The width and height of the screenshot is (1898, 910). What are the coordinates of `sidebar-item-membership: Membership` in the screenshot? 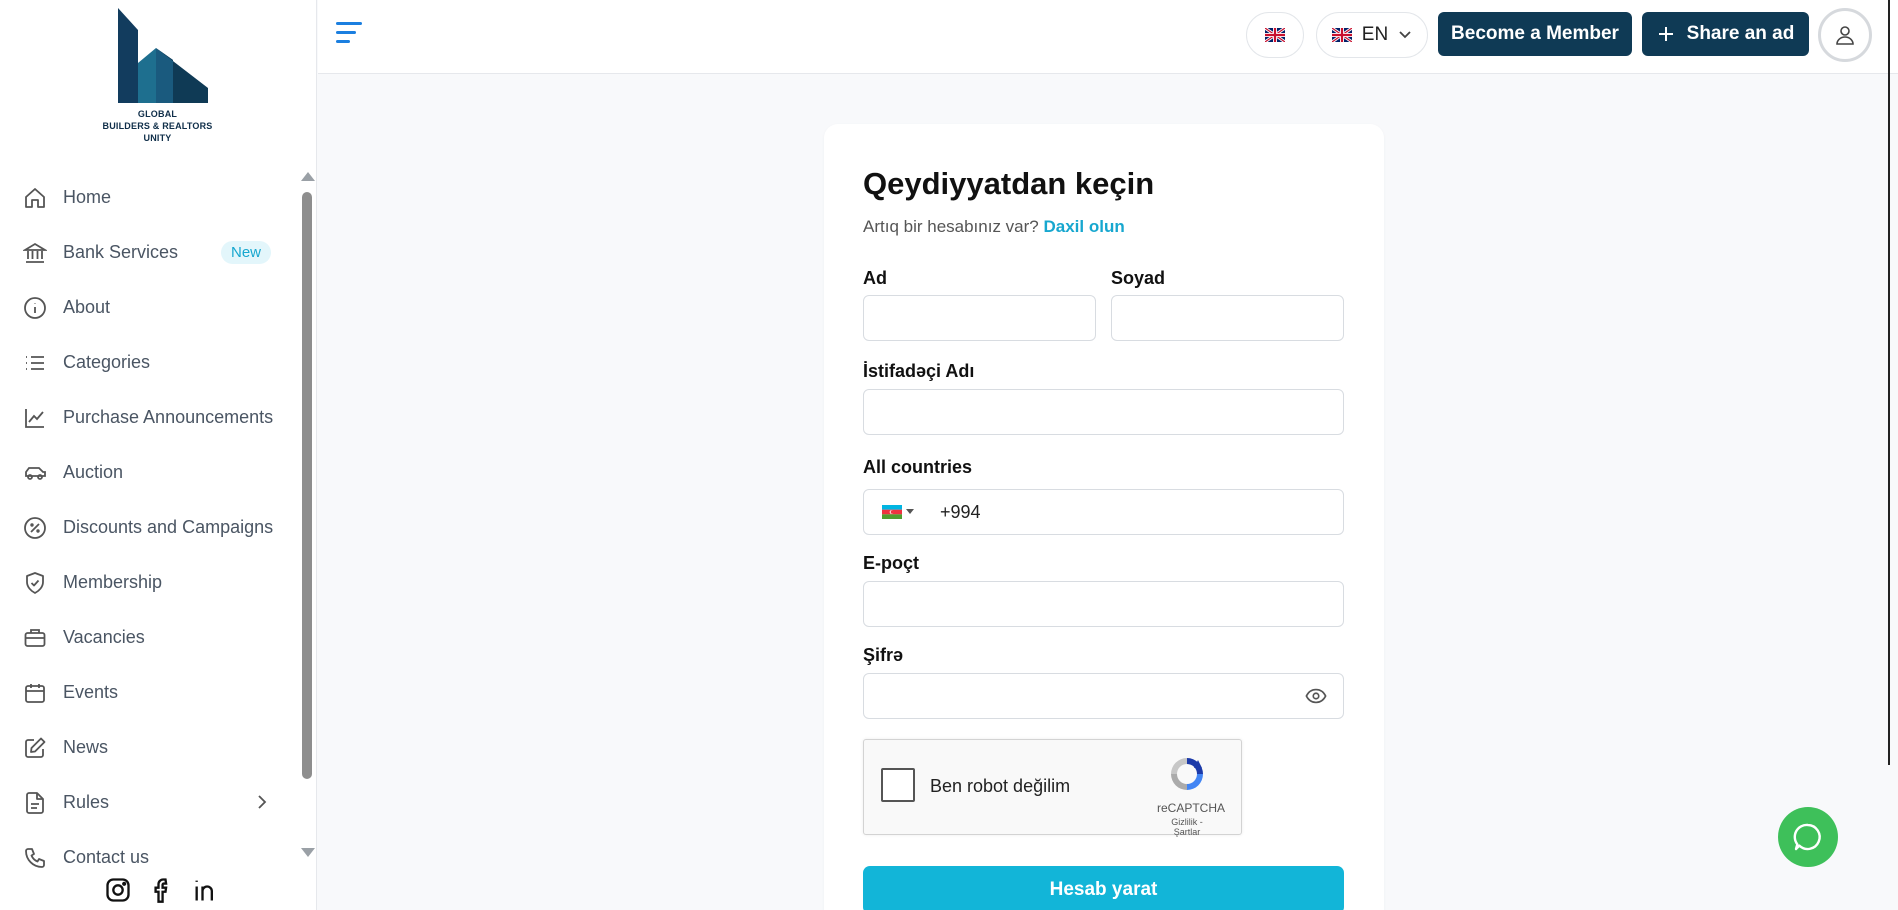 It's located at (150, 582).